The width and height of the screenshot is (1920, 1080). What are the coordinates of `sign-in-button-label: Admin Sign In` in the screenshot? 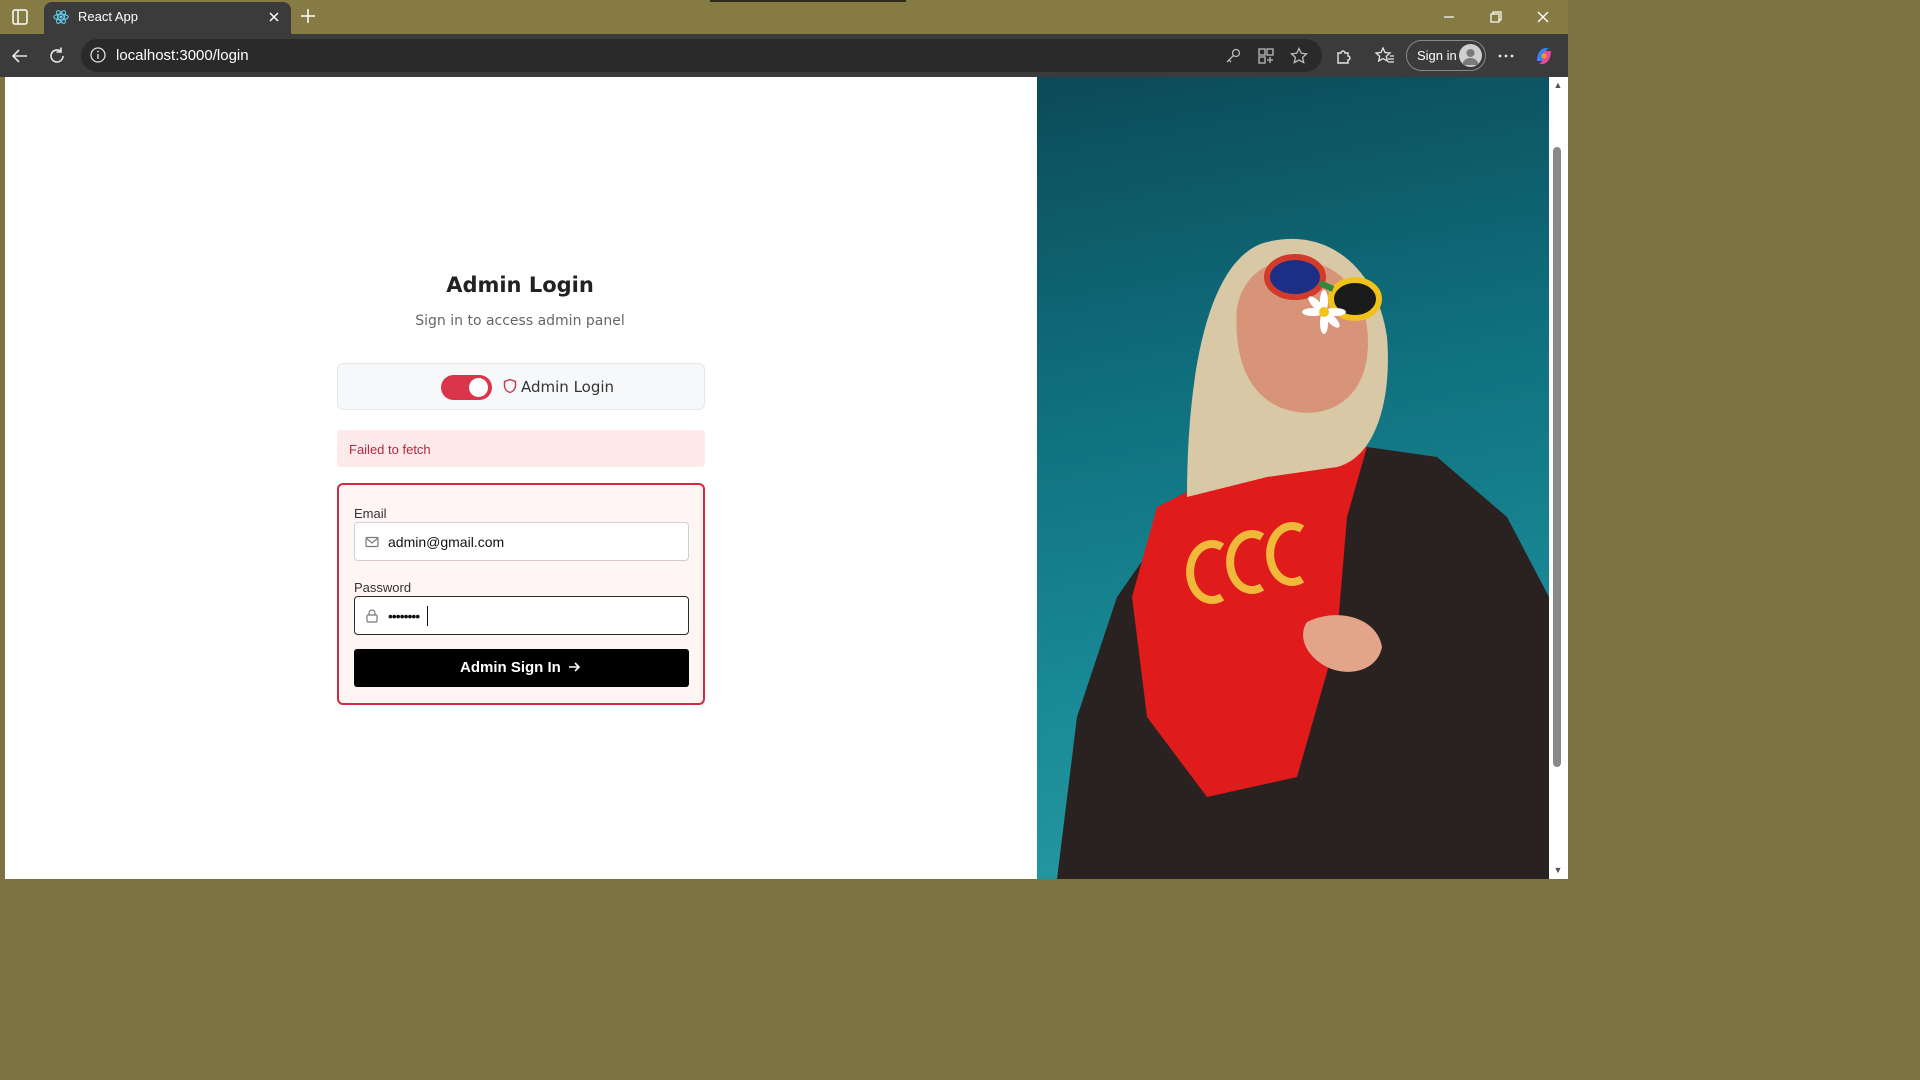 It's located at (510, 667).